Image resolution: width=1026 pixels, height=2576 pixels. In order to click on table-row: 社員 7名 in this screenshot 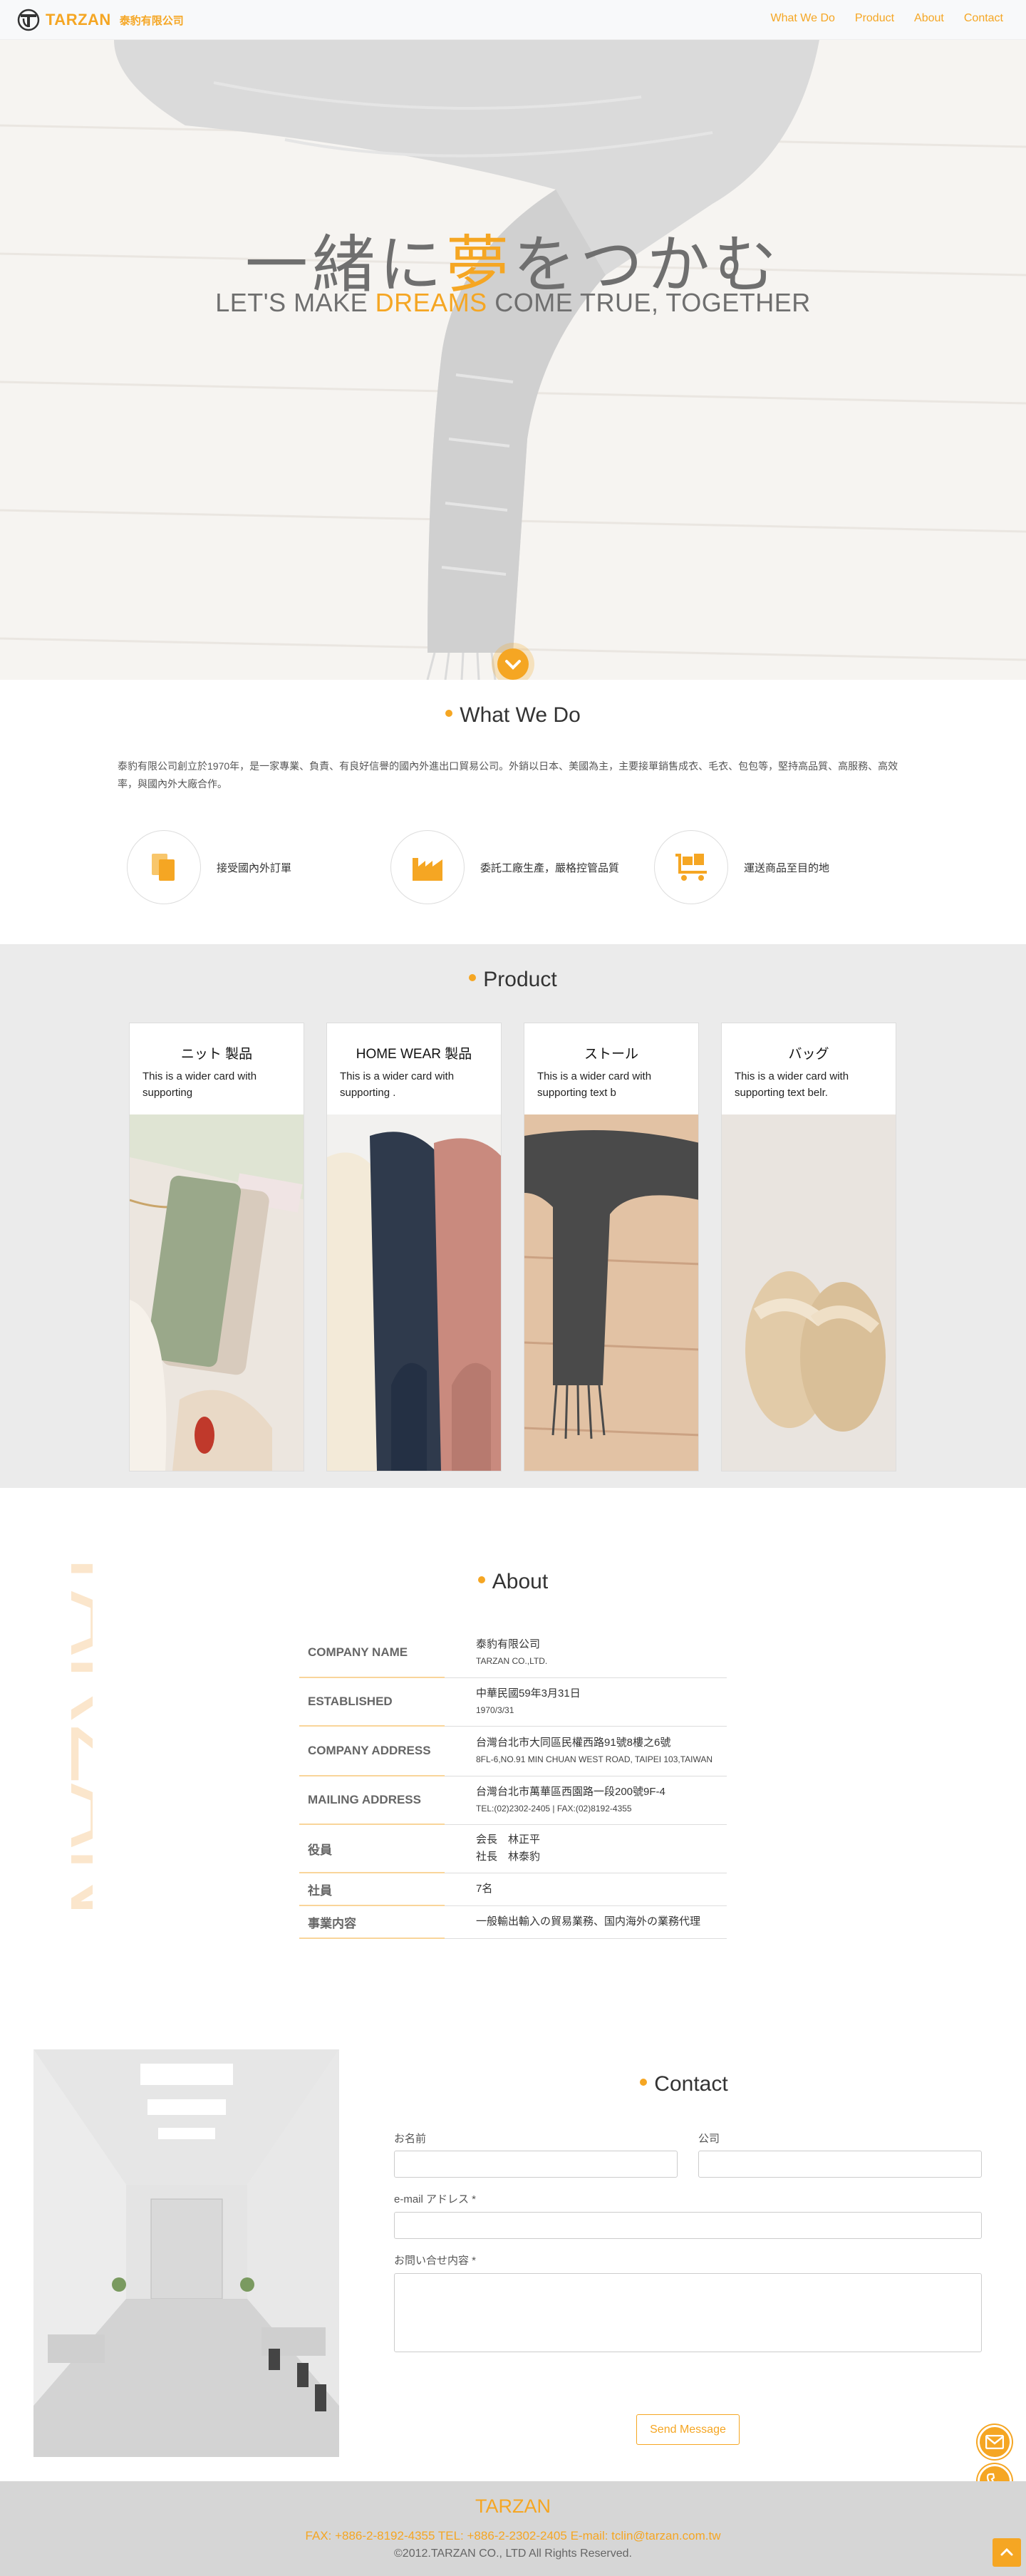, I will do `click(513, 1890)`.